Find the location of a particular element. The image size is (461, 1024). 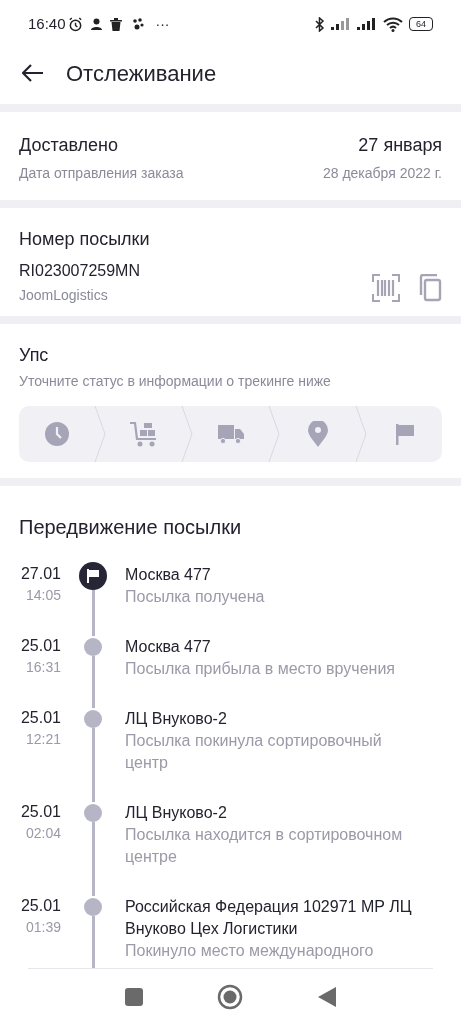

event-status: Посылка покинула сортировочный центр is located at coordinates (254, 752).